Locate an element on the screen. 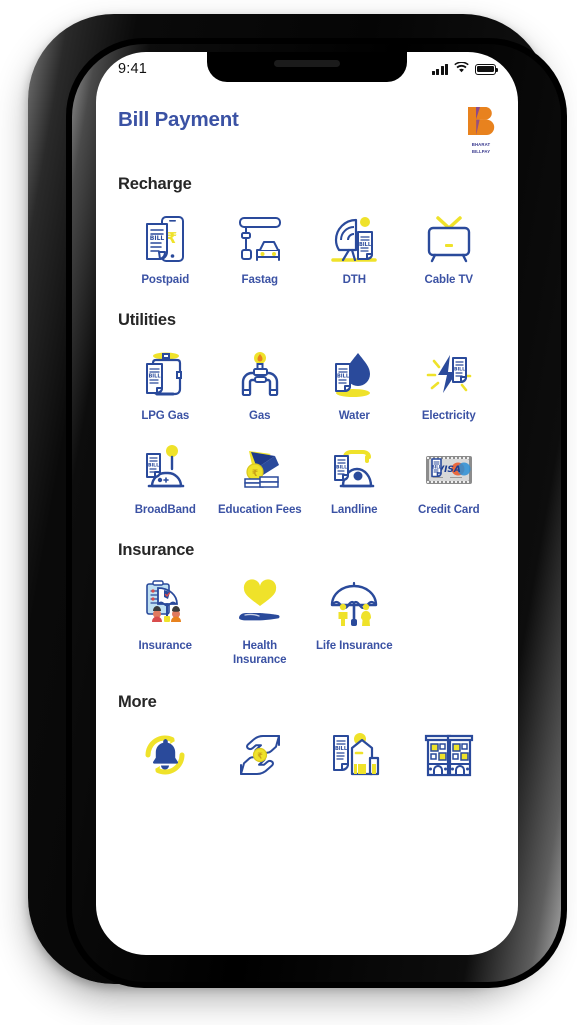 The height and width of the screenshot is (1025, 577). wifi-icon is located at coordinates (461, 69).